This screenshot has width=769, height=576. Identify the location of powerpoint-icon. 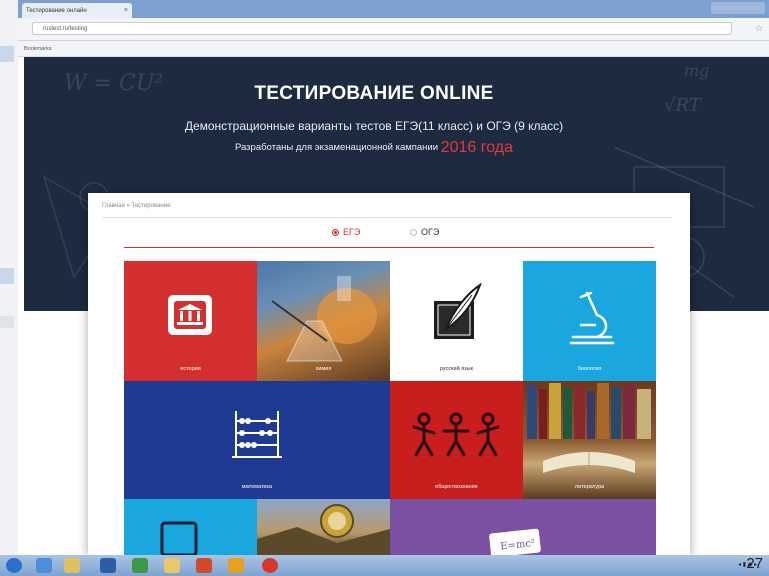
(204, 565).